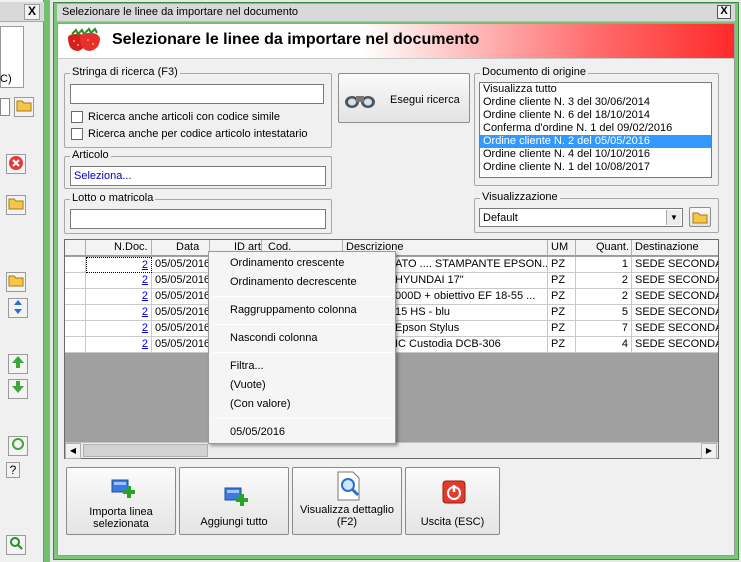  Describe the element at coordinates (197, 94) in the screenshot. I see `search-input` at that location.